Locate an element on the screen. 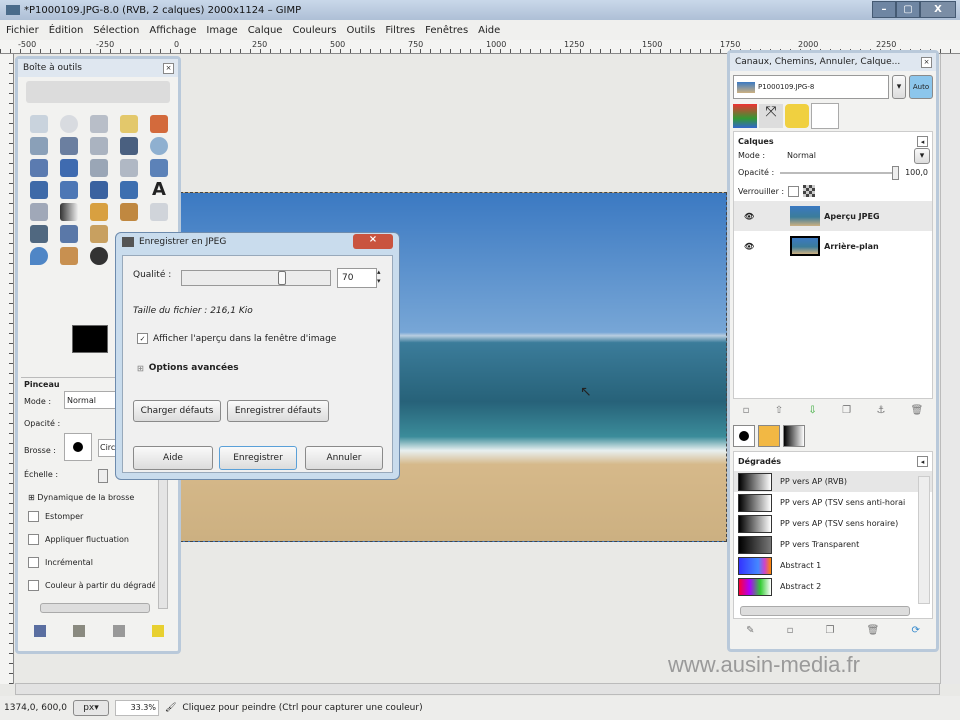 This screenshot has width=960, height=720. rect-select-tool-icon is located at coordinates (39, 124).